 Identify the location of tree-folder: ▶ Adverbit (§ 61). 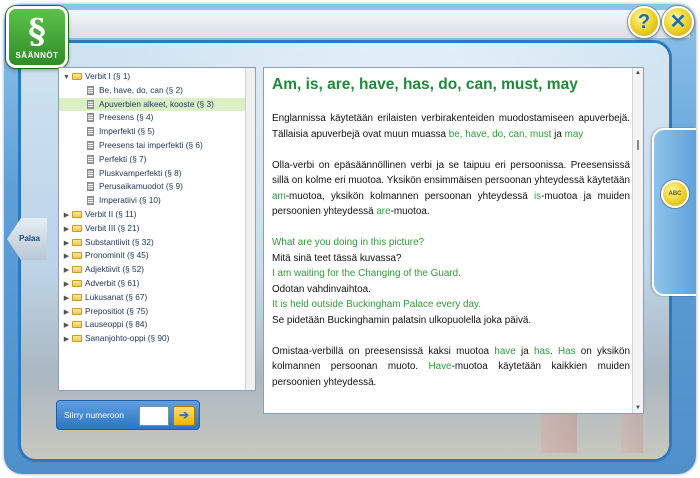
(157, 284).